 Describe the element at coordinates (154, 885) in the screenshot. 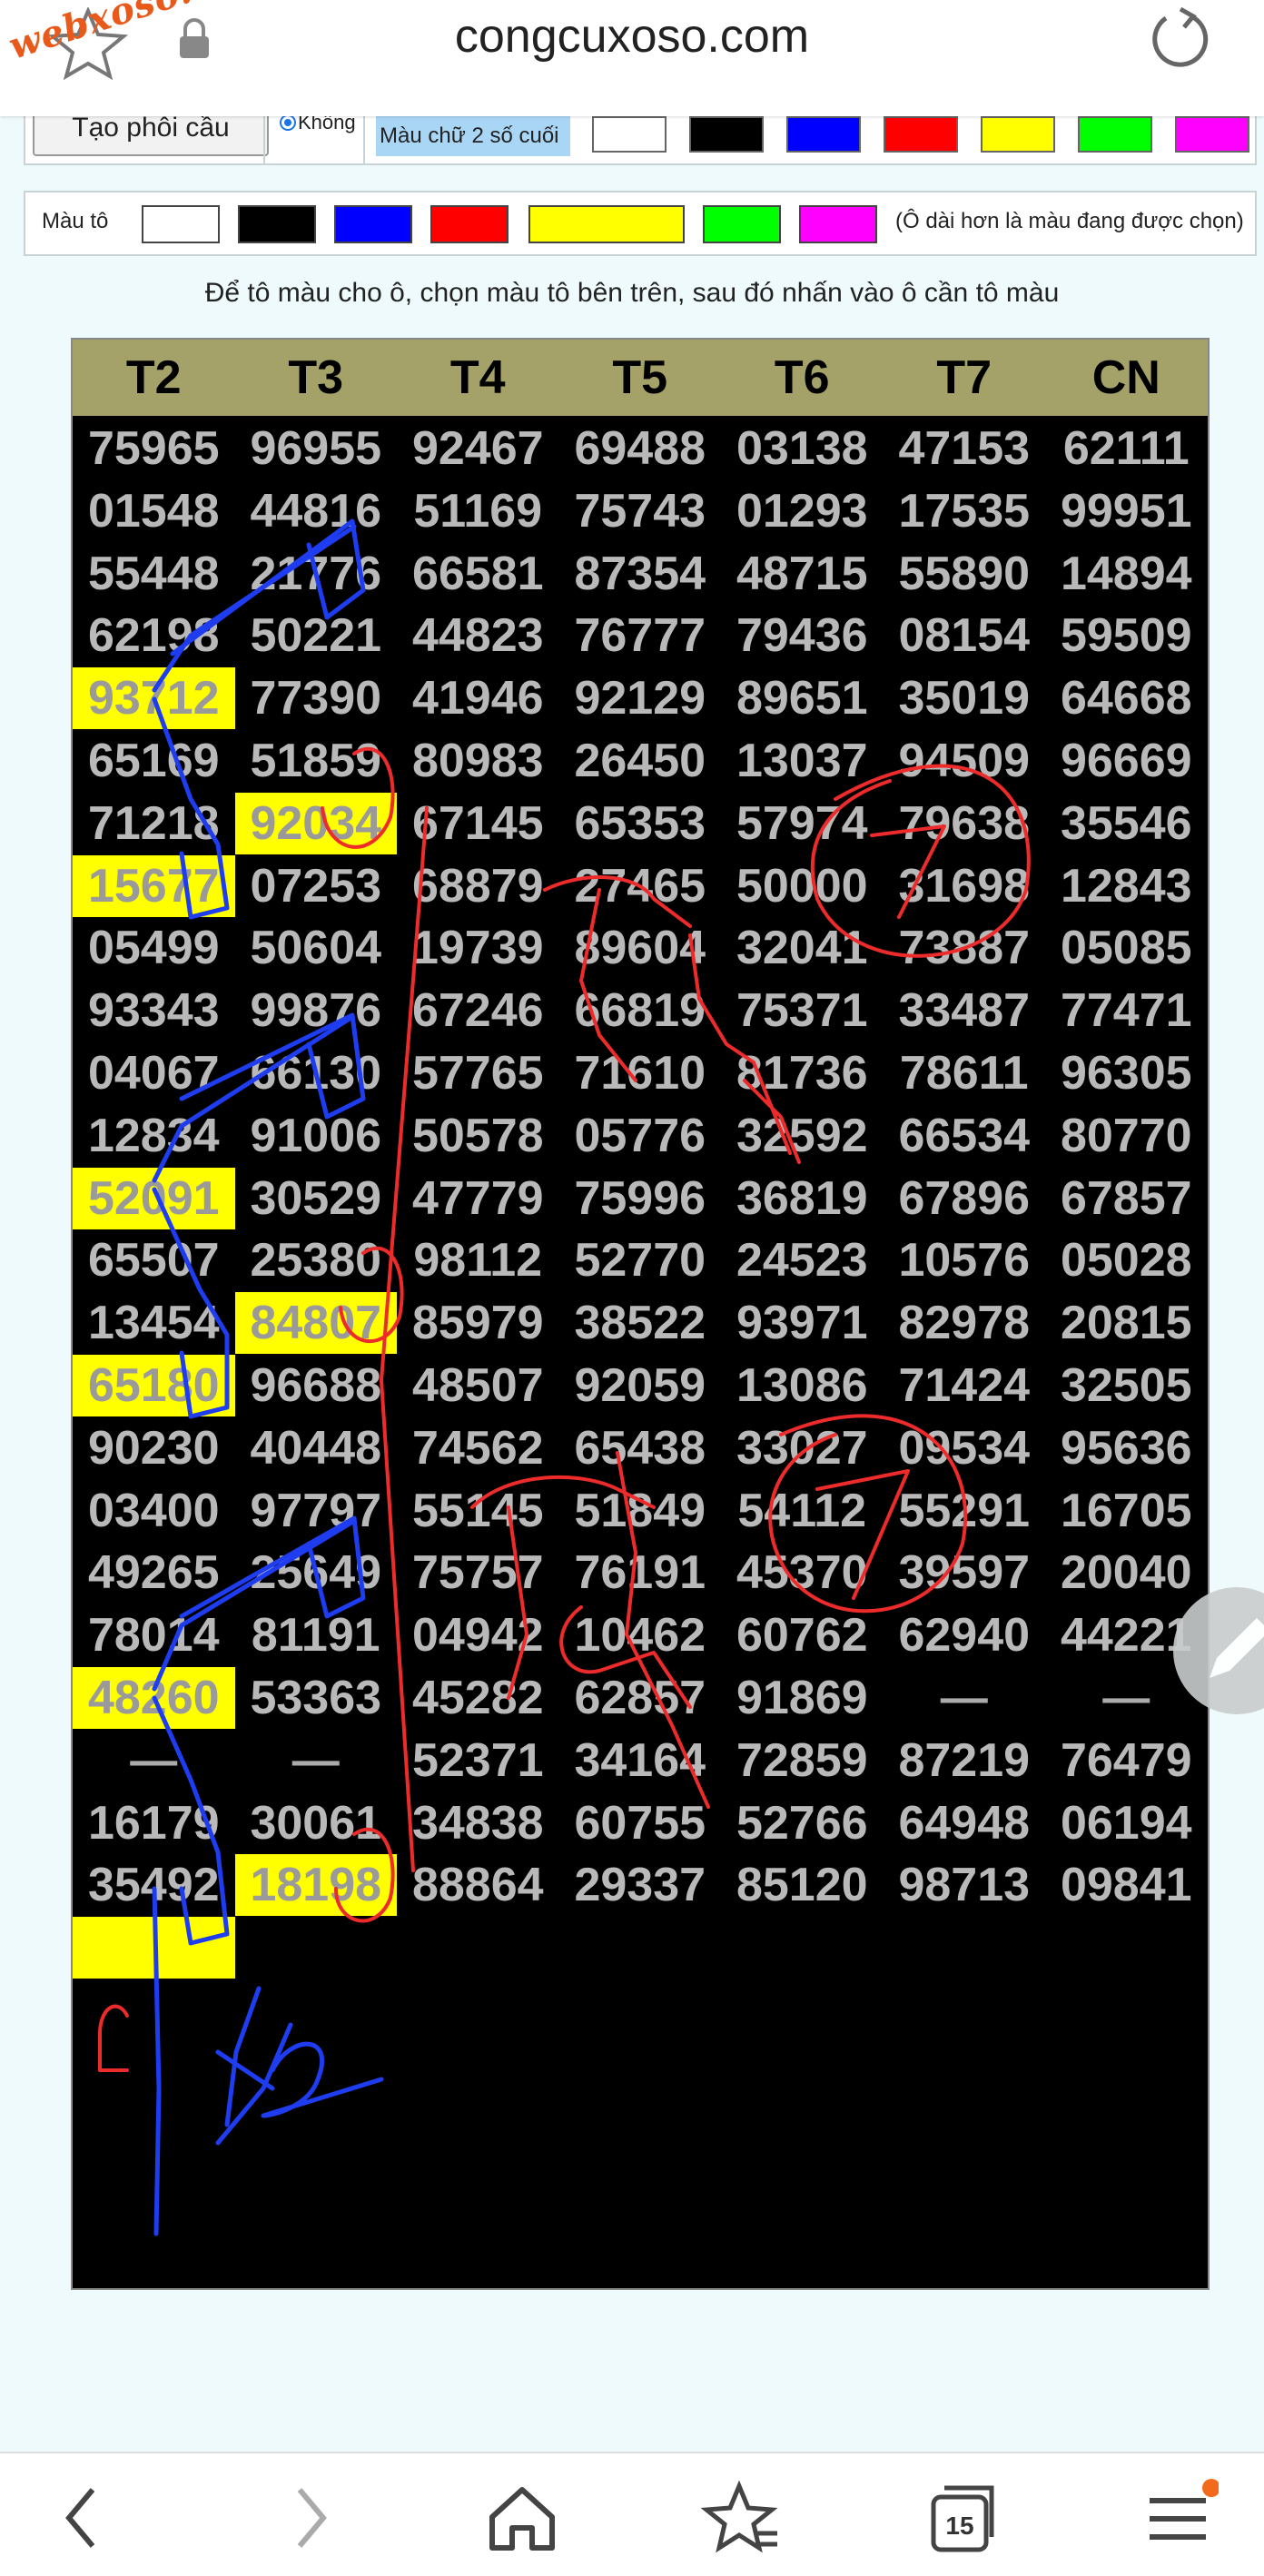

I see `grid-cell: 15677` at that location.